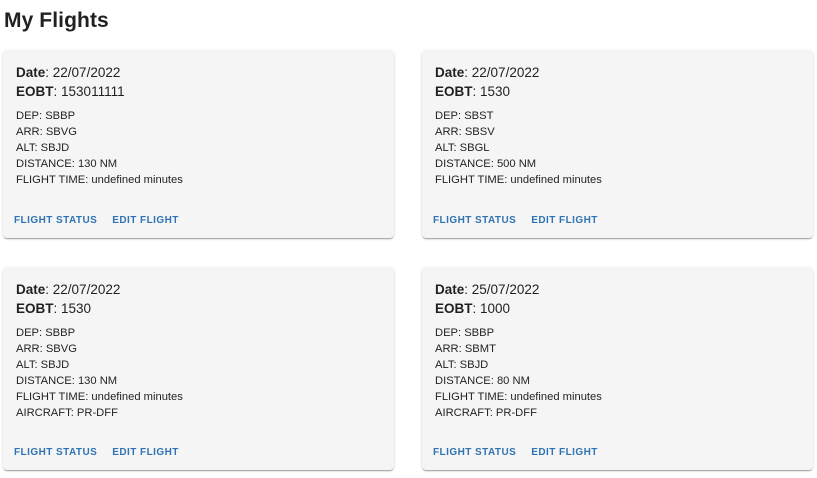 The height and width of the screenshot is (478, 817). What do you see at coordinates (473, 308) in the screenshot?
I see `flight-eobt: EOBT: 1000` at bounding box center [473, 308].